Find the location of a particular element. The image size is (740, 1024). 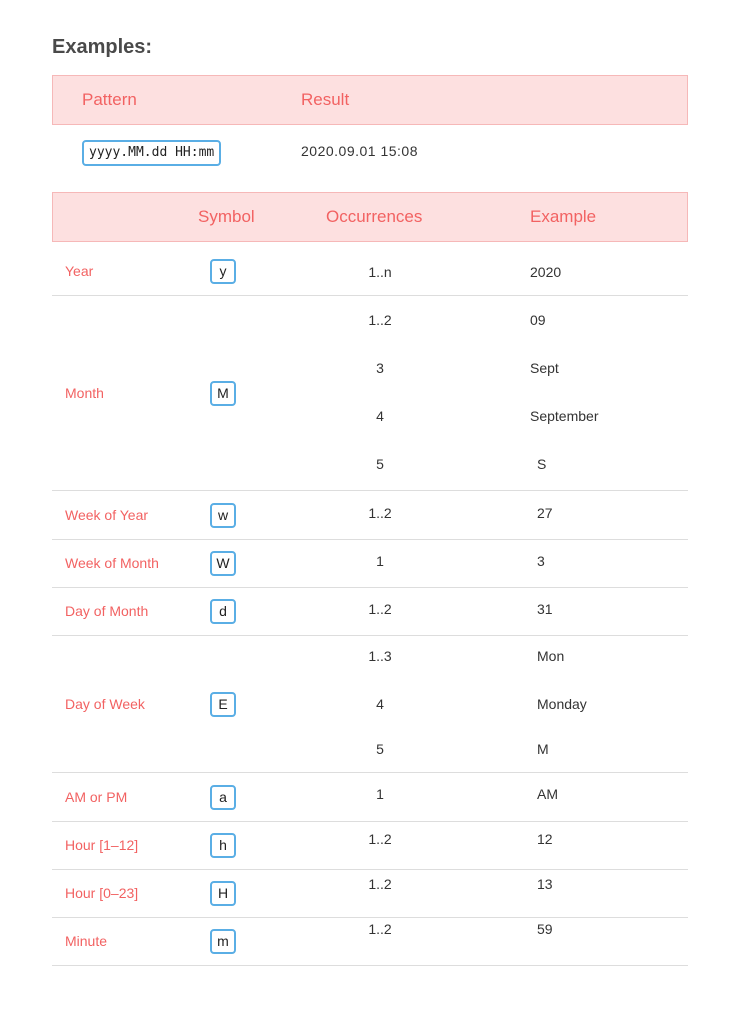

example-cell: 13 is located at coordinates (545, 884).